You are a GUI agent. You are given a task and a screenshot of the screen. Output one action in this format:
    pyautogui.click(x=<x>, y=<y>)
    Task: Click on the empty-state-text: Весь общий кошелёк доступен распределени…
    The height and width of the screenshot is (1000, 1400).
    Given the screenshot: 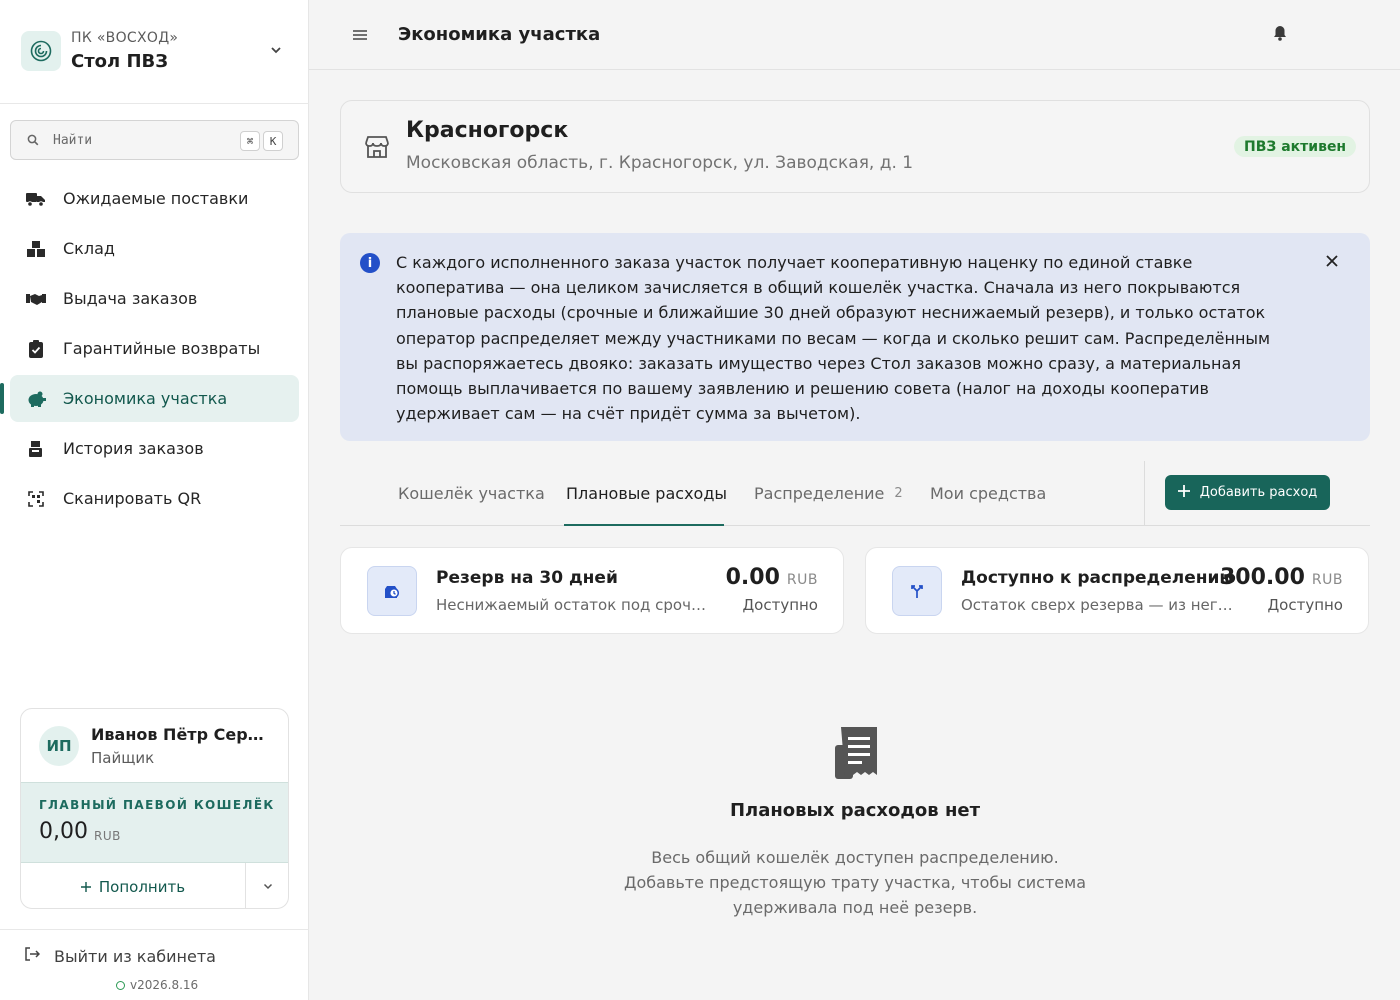 What is the action you would take?
    pyautogui.click(x=855, y=882)
    